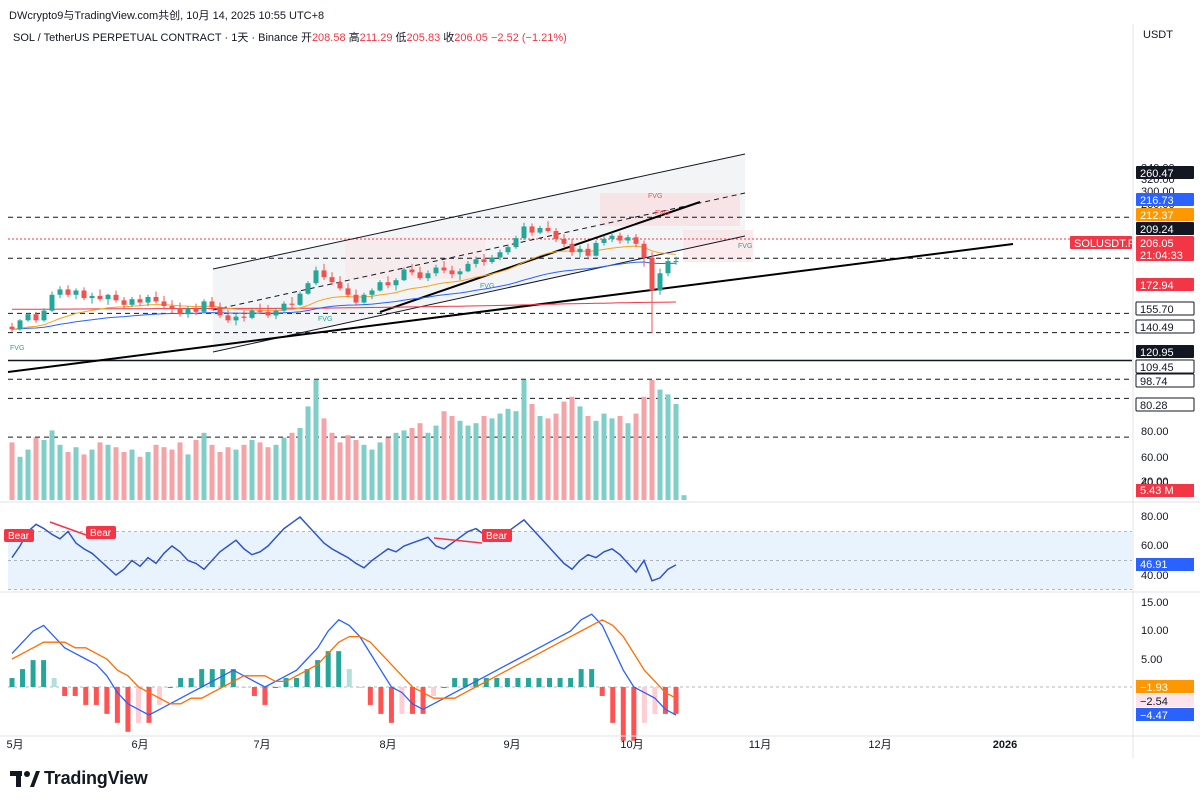  What do you see at coordinates (19, 535) in the screenshot?
I see `bear-label: Bear` at bounding box center [19, 535].